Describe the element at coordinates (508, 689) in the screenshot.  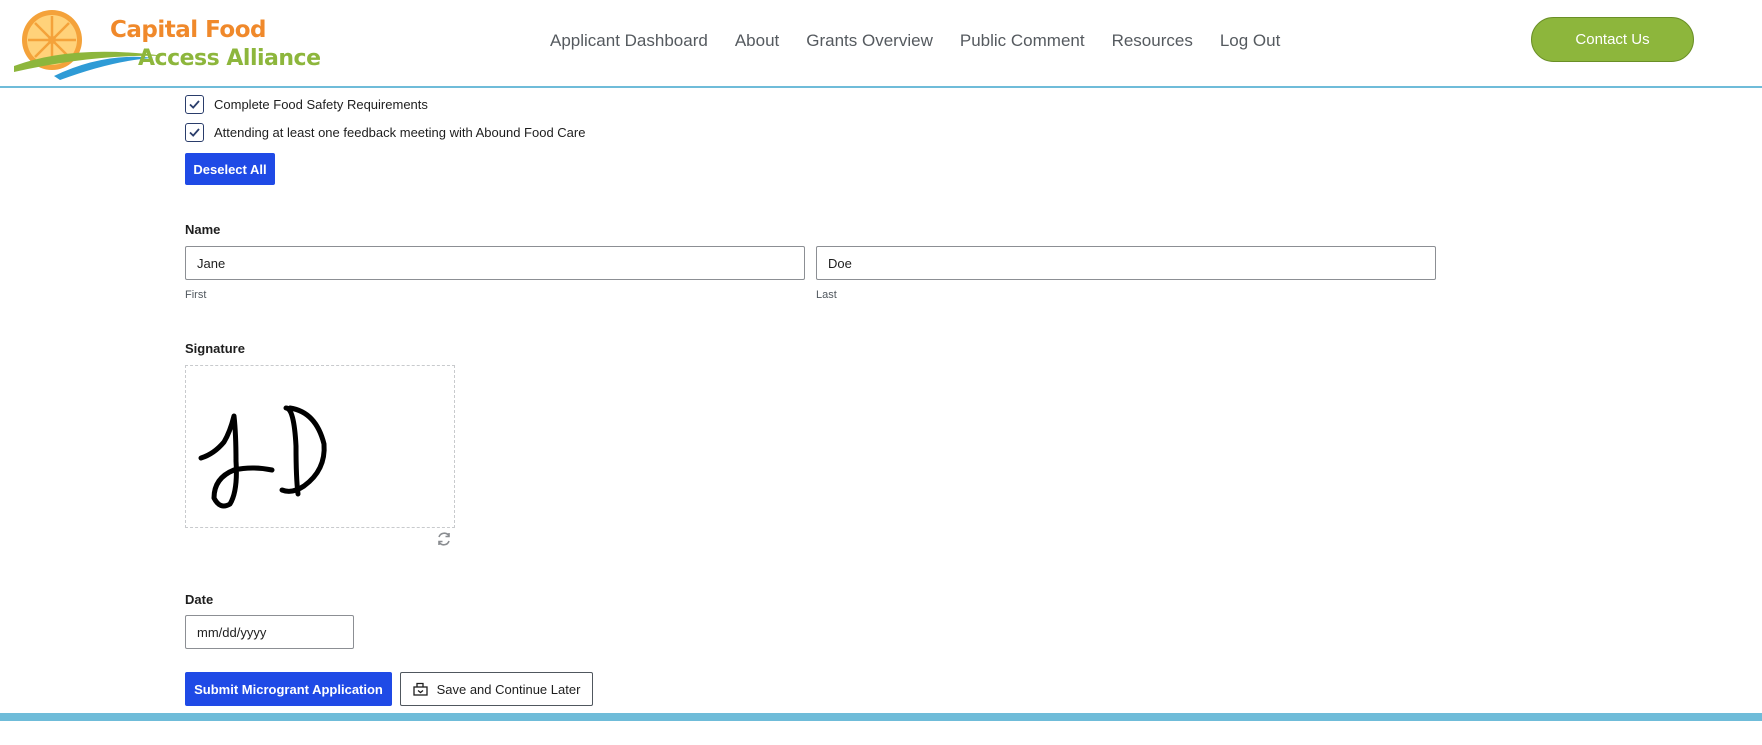
I see `save-continue-label: Save and Continue Later` at that location.